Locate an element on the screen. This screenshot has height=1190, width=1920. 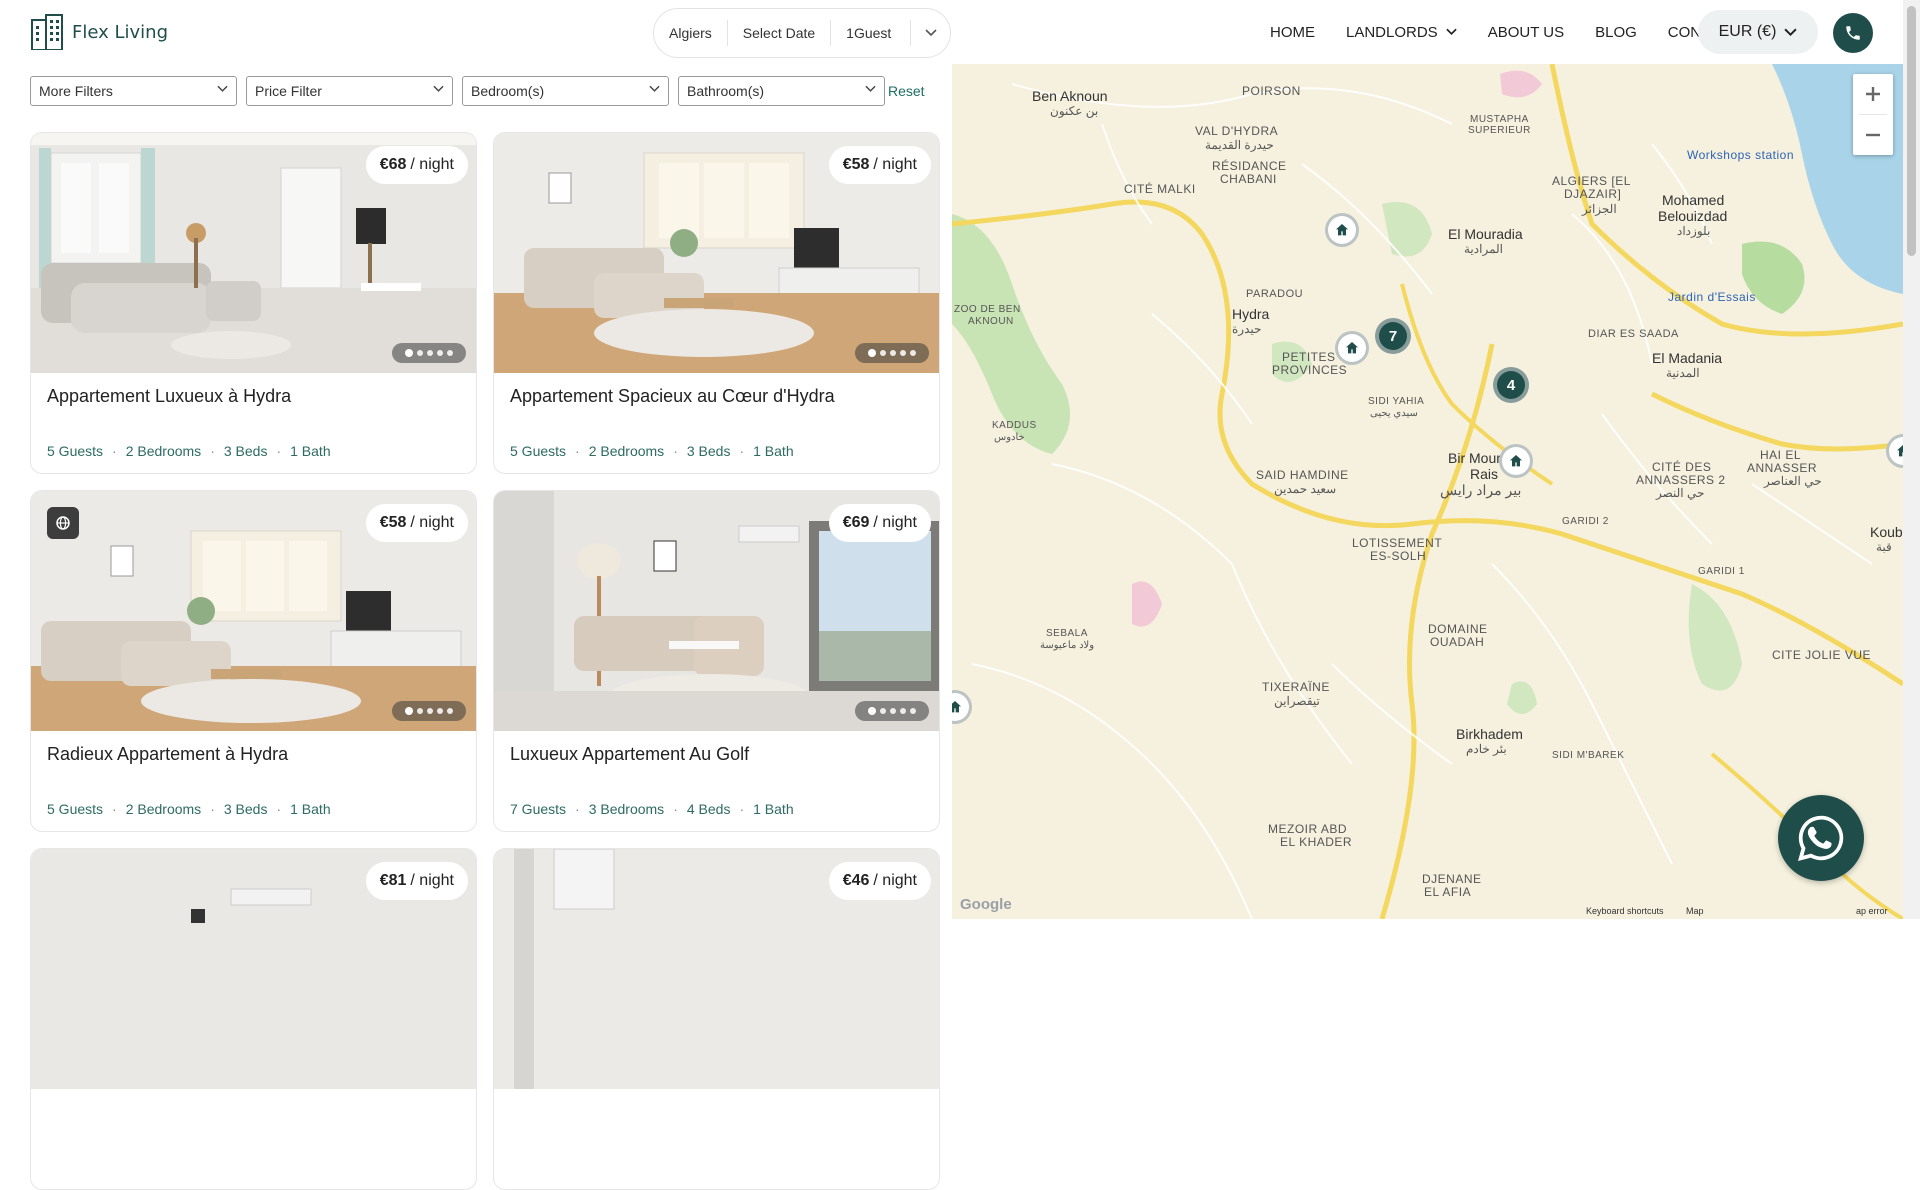
map-label: Mohamed is located at coordinates (1693, 200).